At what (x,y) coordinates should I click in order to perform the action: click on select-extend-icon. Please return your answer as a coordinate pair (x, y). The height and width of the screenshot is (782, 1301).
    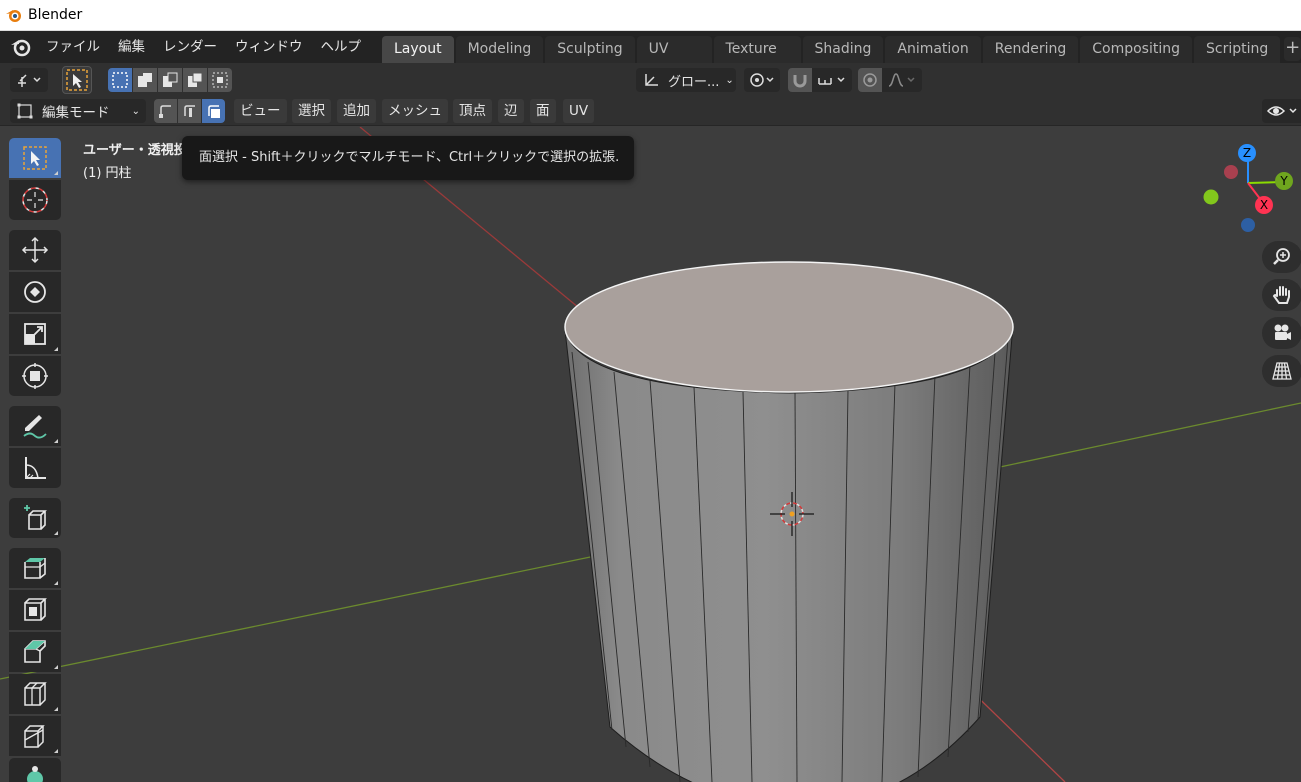
    Looking at the image, I should click on (145, 80).